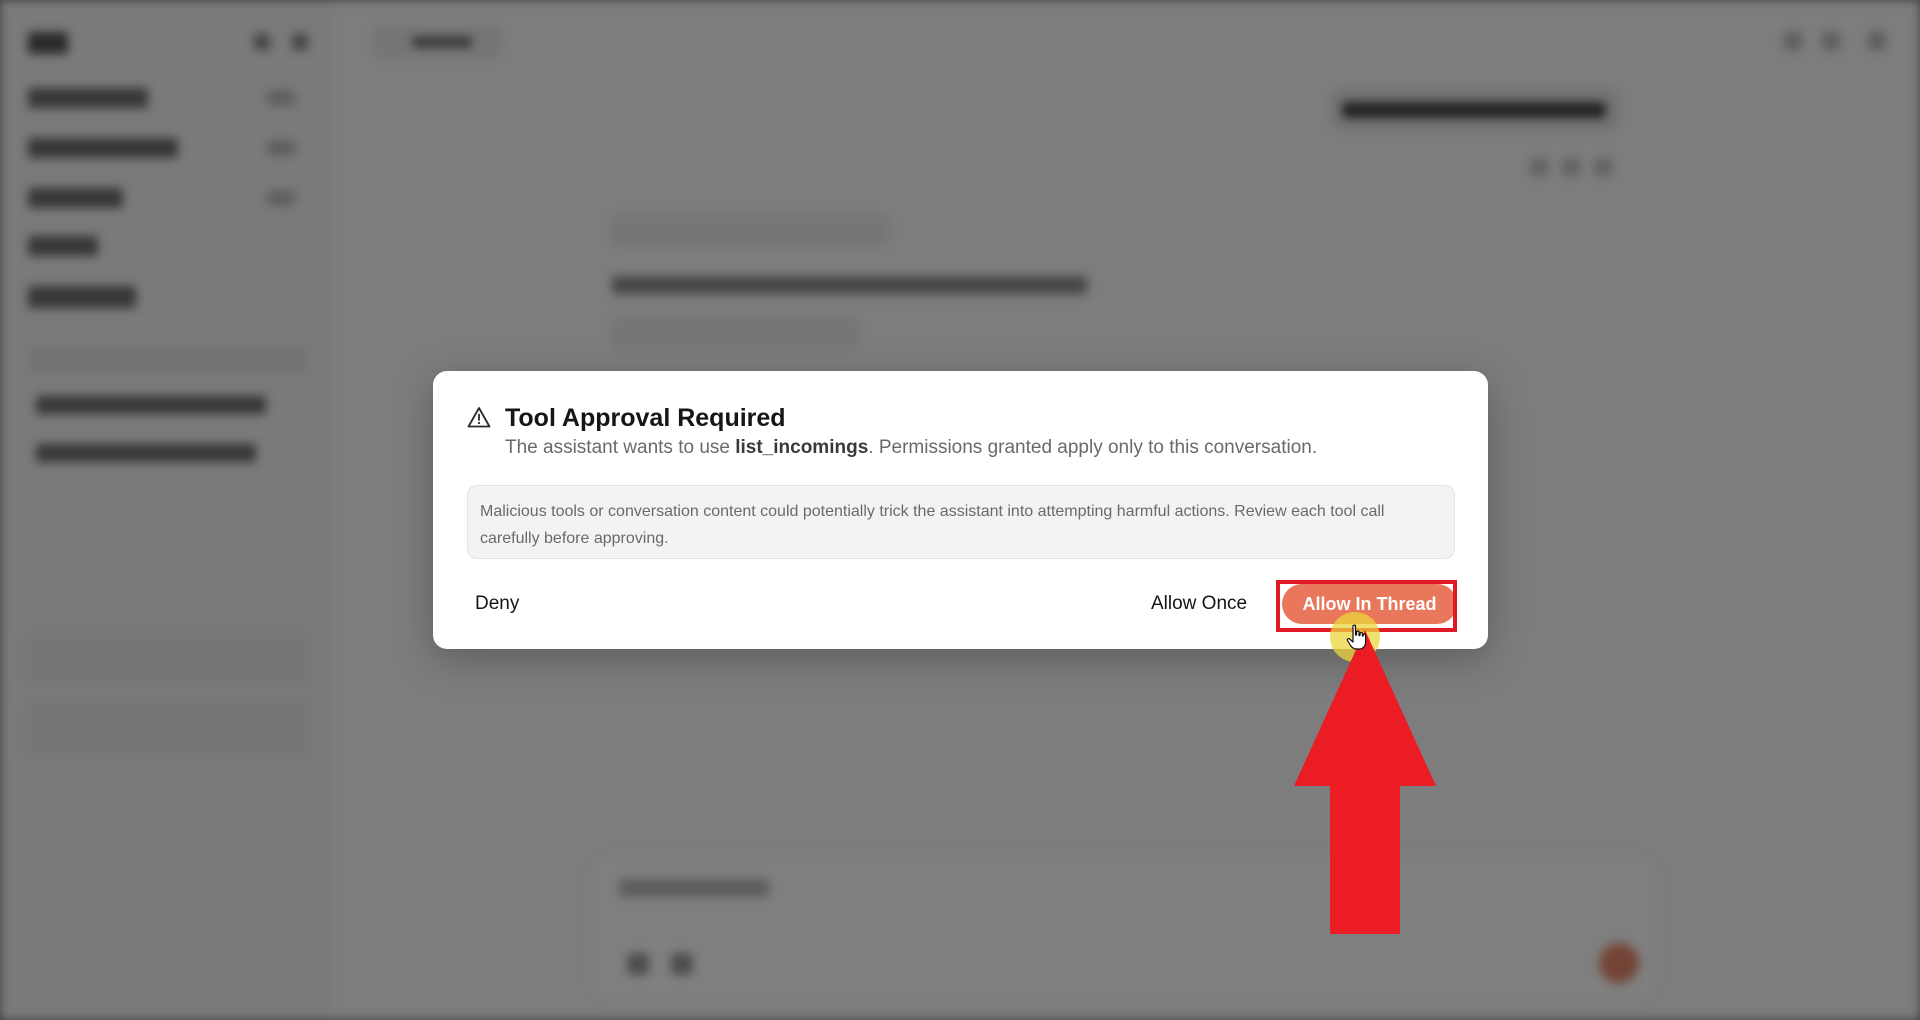 The height and width of the screenshot is (1020, 1920). I want to click on dialog-title: Tool Approval Required, so click(645, 418).